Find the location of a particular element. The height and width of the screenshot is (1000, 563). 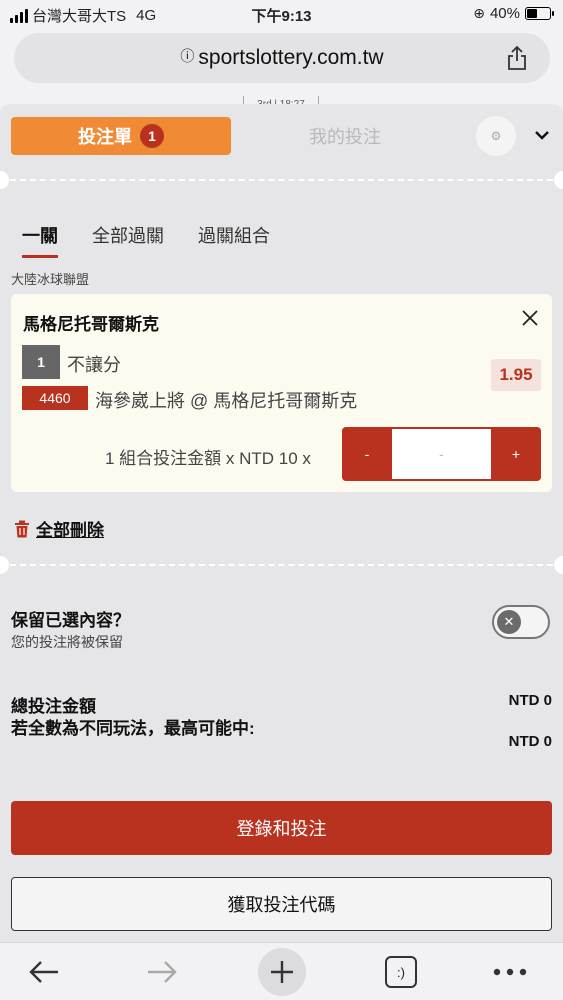

keep-selection-subtitle: 您的投注將被保留 is located at coordinates (67, 642).